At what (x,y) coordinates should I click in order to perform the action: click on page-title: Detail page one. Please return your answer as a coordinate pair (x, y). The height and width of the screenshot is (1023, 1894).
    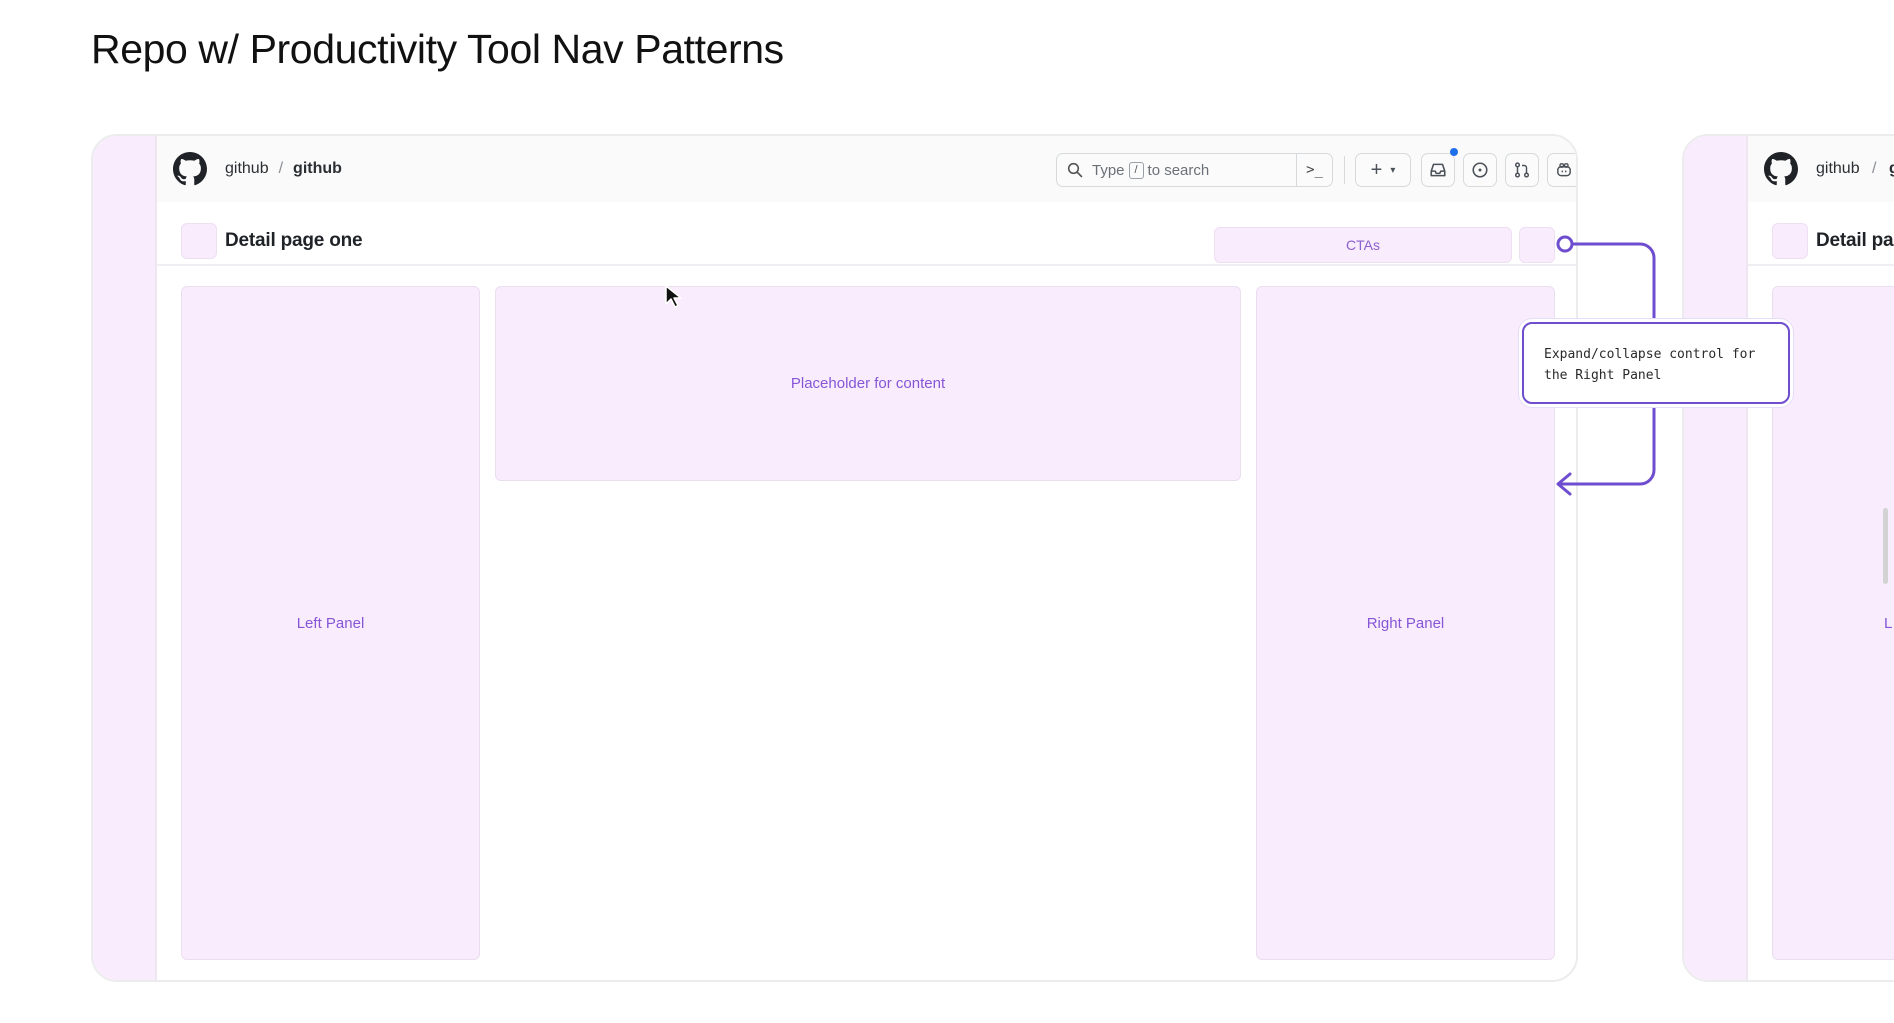
    Looking at the image, I should click on (294, 240).